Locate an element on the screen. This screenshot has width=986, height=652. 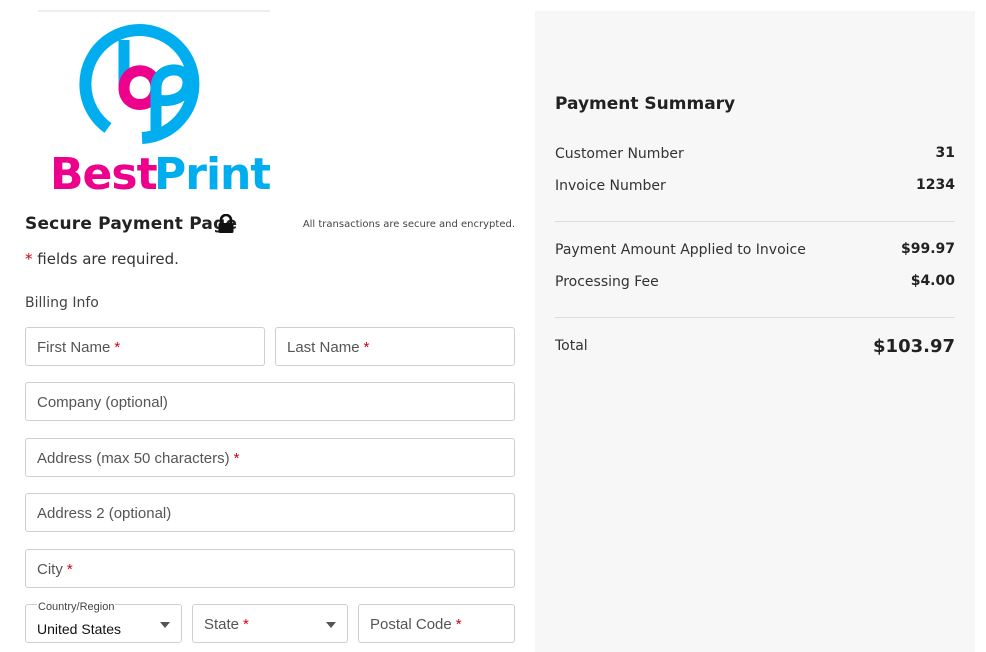
address2-placeholder: Address 2 (optional) is located at coordinates (104, 513).